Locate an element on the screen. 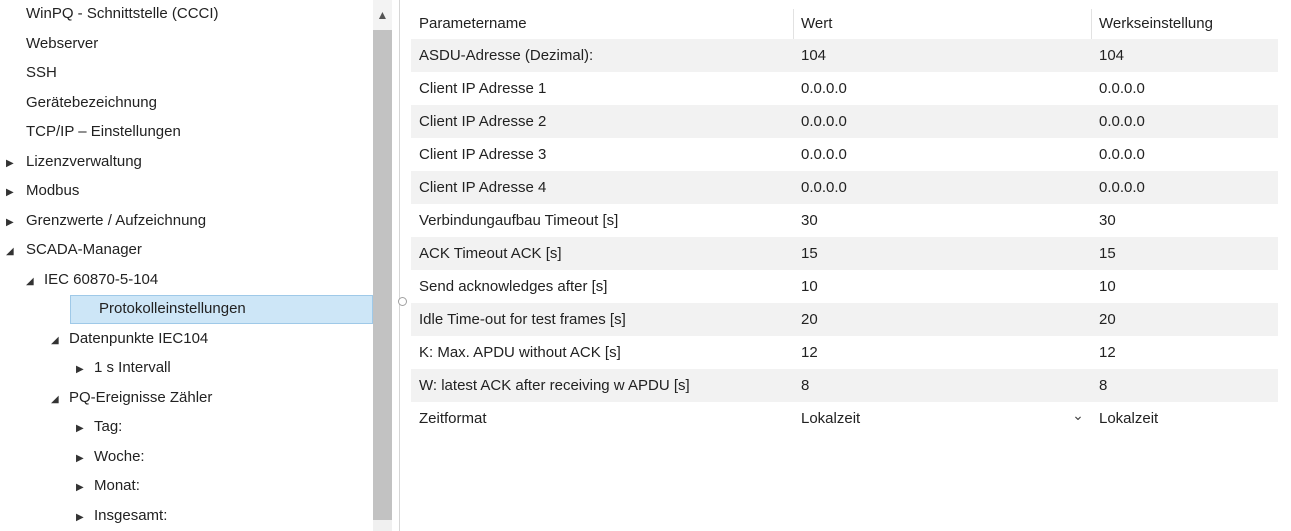 The image size is (1291, 531). tree-item-label: TCP/IP – Einstellungen is located at coordinates (103, 131).